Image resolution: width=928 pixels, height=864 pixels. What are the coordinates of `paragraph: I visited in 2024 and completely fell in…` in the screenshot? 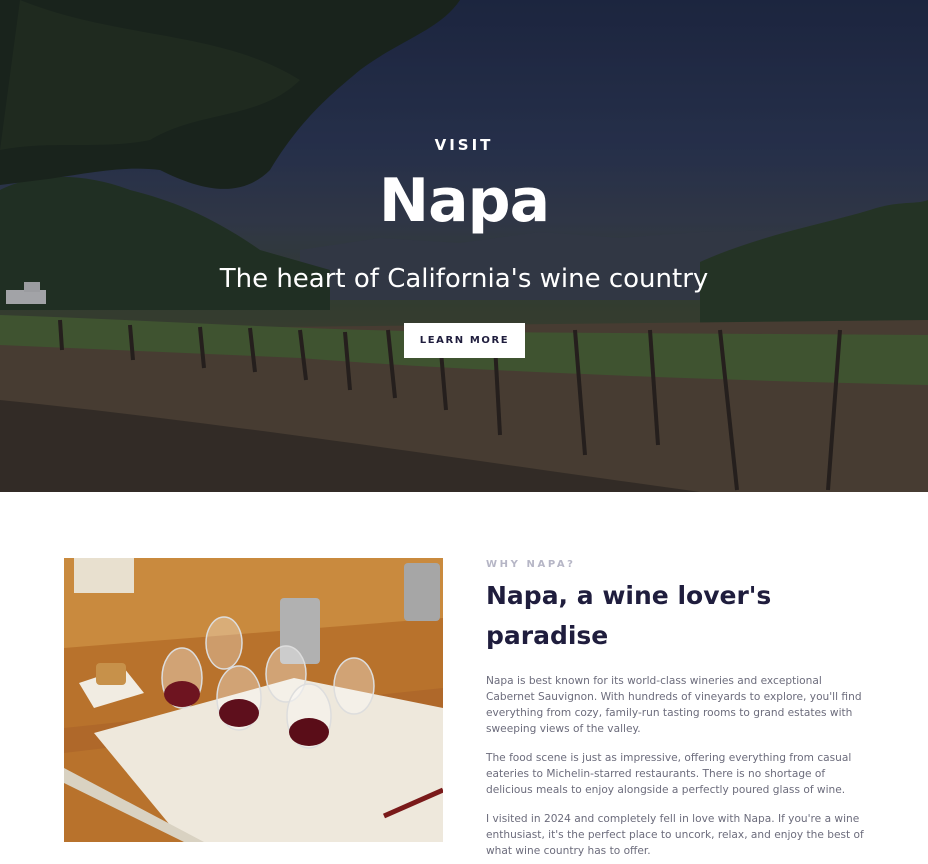 It's located at (675, 835).